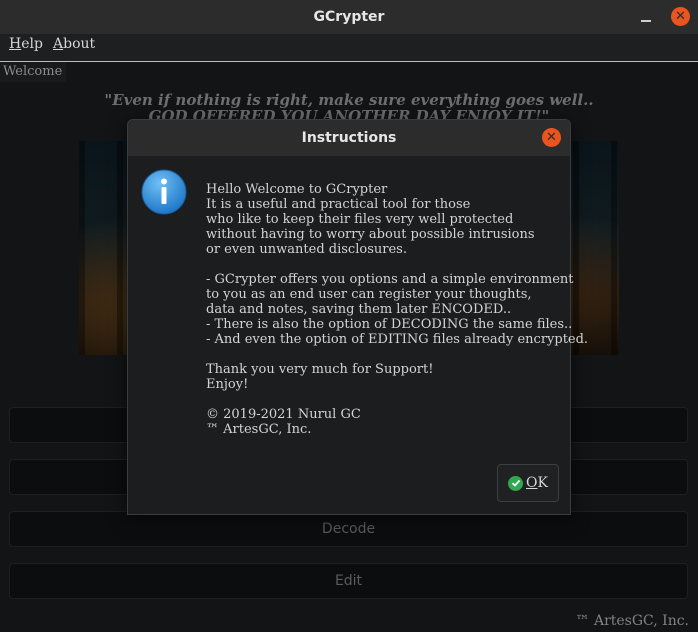  What do you see at coordinates (164, 192) in the screenshot?
I see `info-icon` at bounding box center [164, 192].